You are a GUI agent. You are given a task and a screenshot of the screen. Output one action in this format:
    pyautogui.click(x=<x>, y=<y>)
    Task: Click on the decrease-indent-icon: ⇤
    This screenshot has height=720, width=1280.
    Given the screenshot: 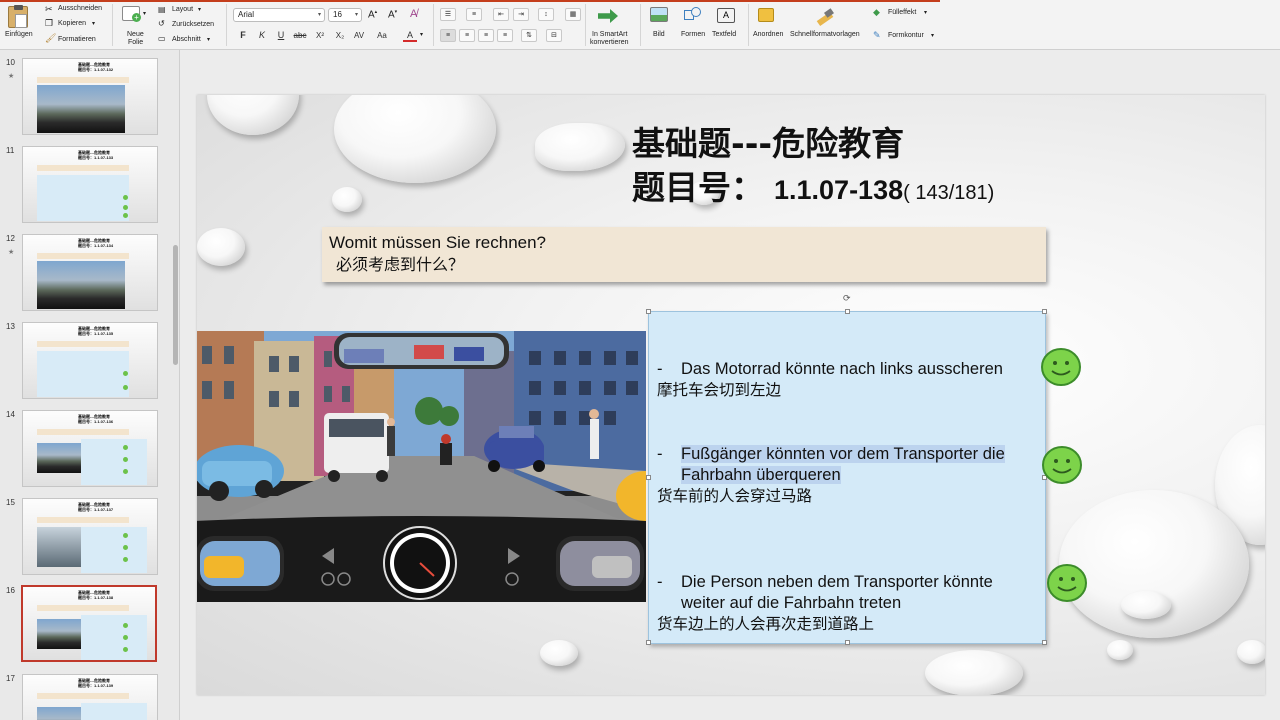 What is the action you would take?
    pyautogui.click(x=501, y=14)
    